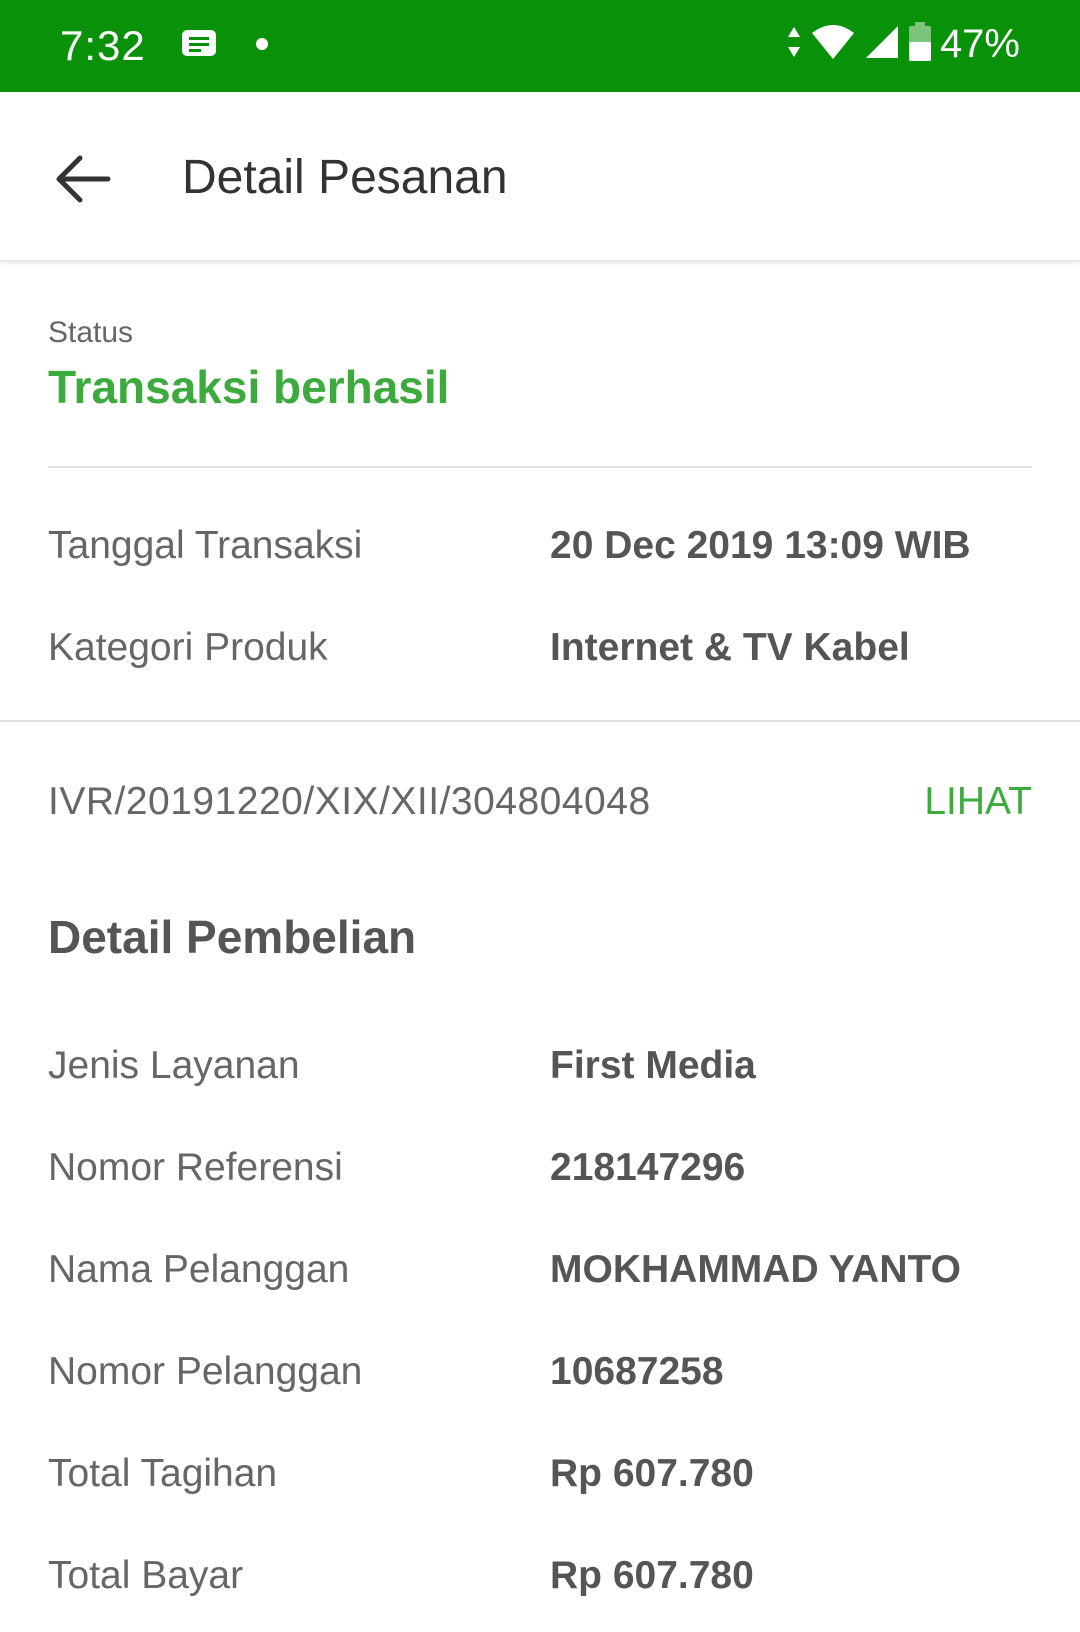  Describe the element at coordinates (103, 45) in the screenshot. I see `status-time: 7:32` at that location.